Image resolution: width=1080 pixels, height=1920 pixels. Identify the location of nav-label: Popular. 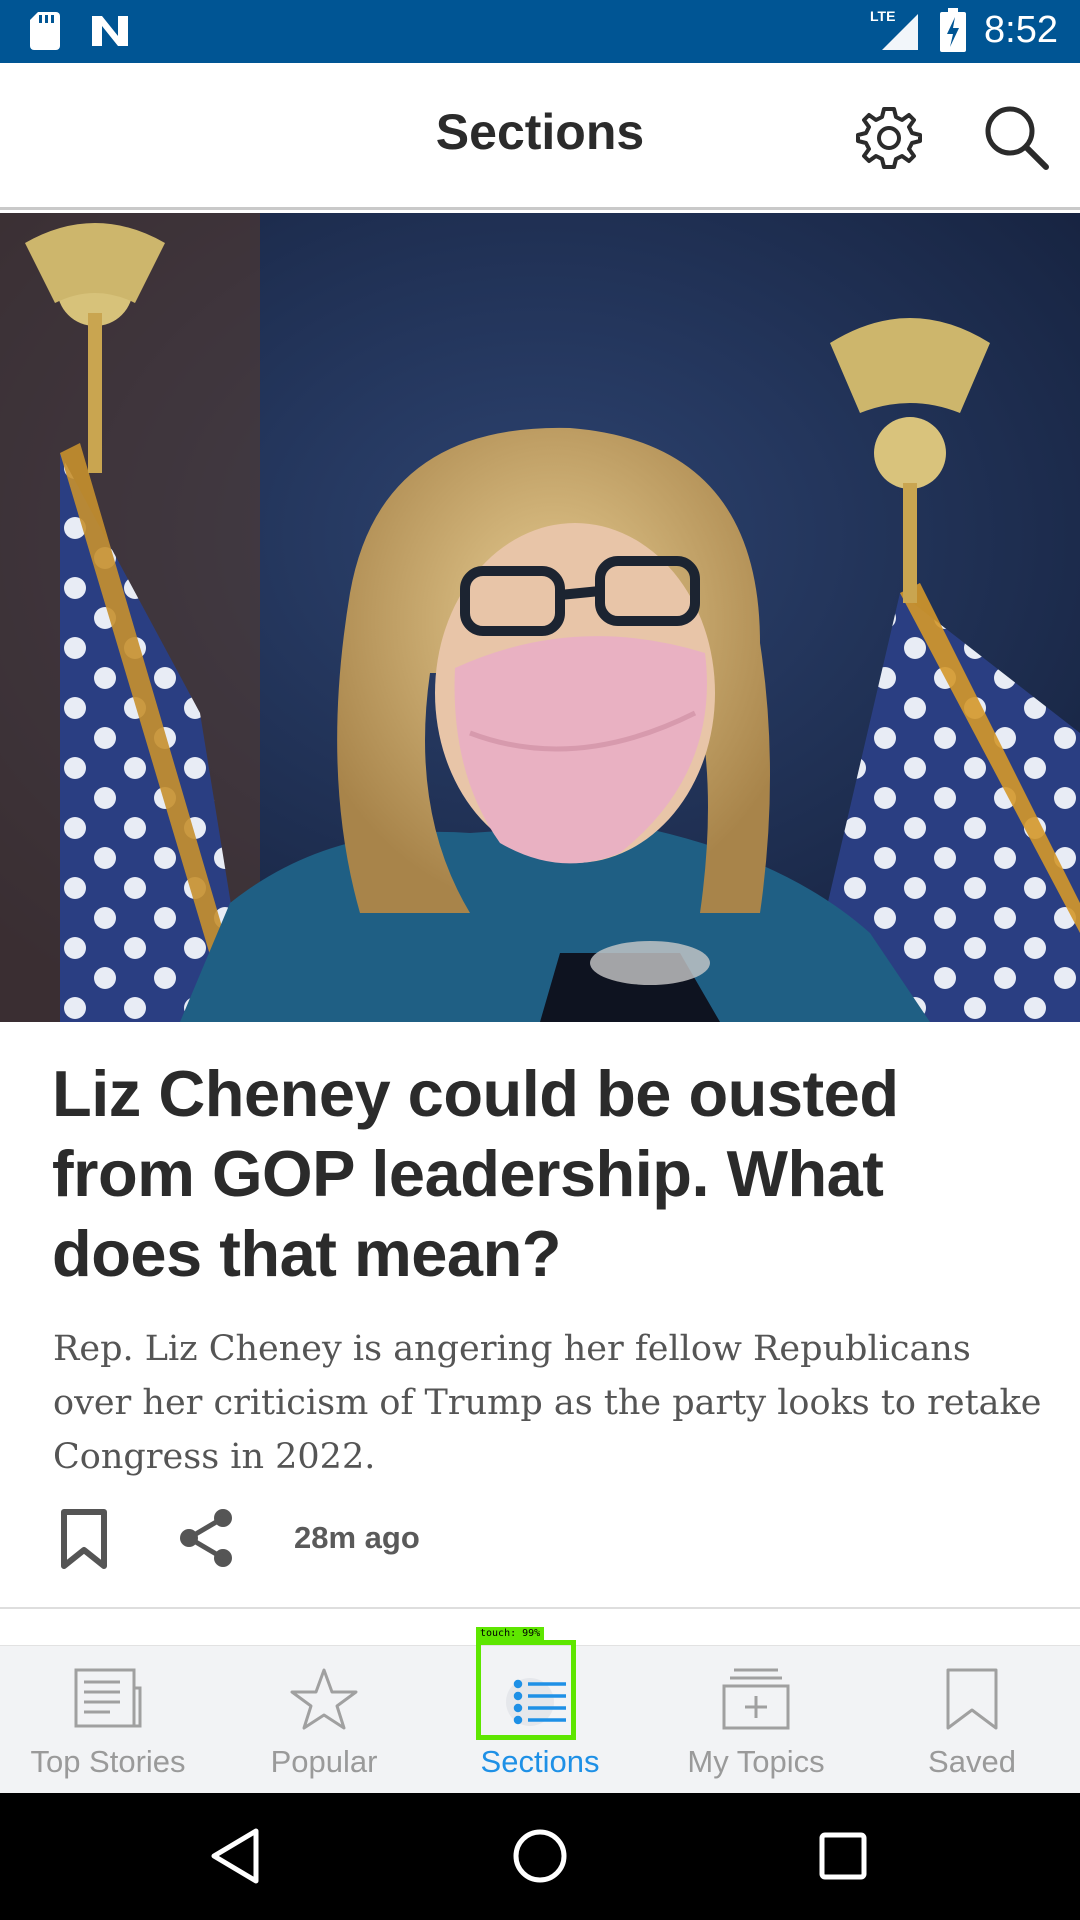
(324, 1761).